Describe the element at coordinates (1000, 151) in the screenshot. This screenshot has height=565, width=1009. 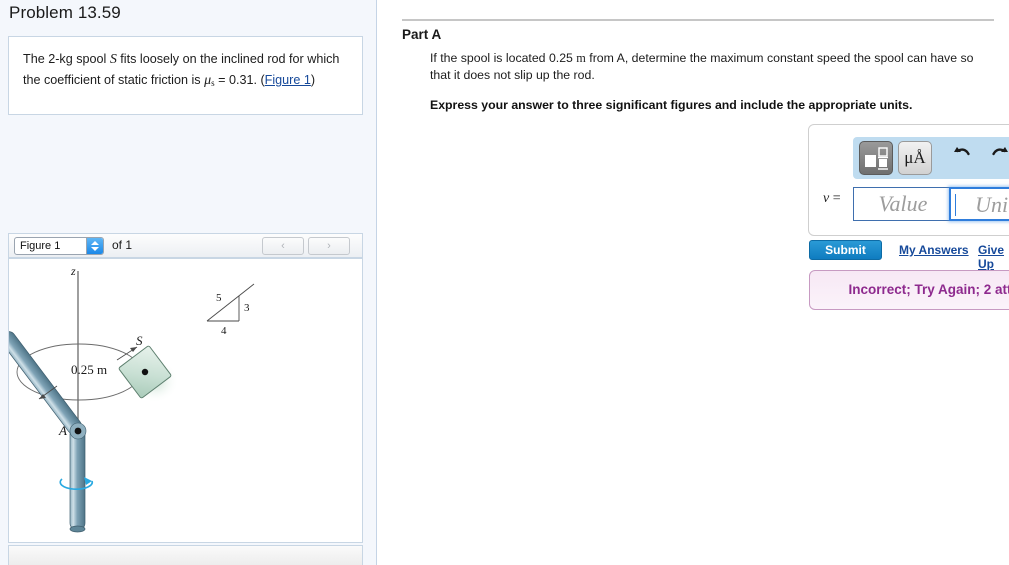
I see `redo-arrow-icon` at that location.